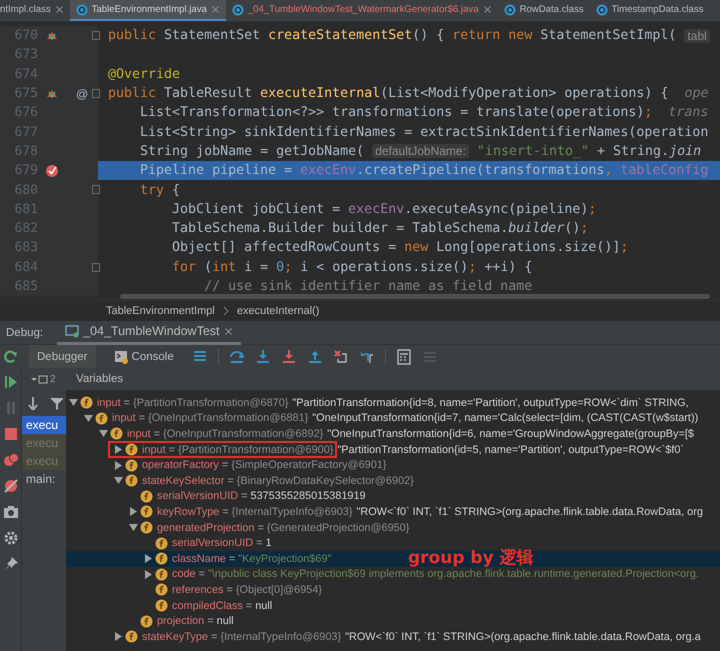 The width and height of the screenshot is (720, 651). I want to click on annotation-label: group by 逻辑, so click(471, 558).